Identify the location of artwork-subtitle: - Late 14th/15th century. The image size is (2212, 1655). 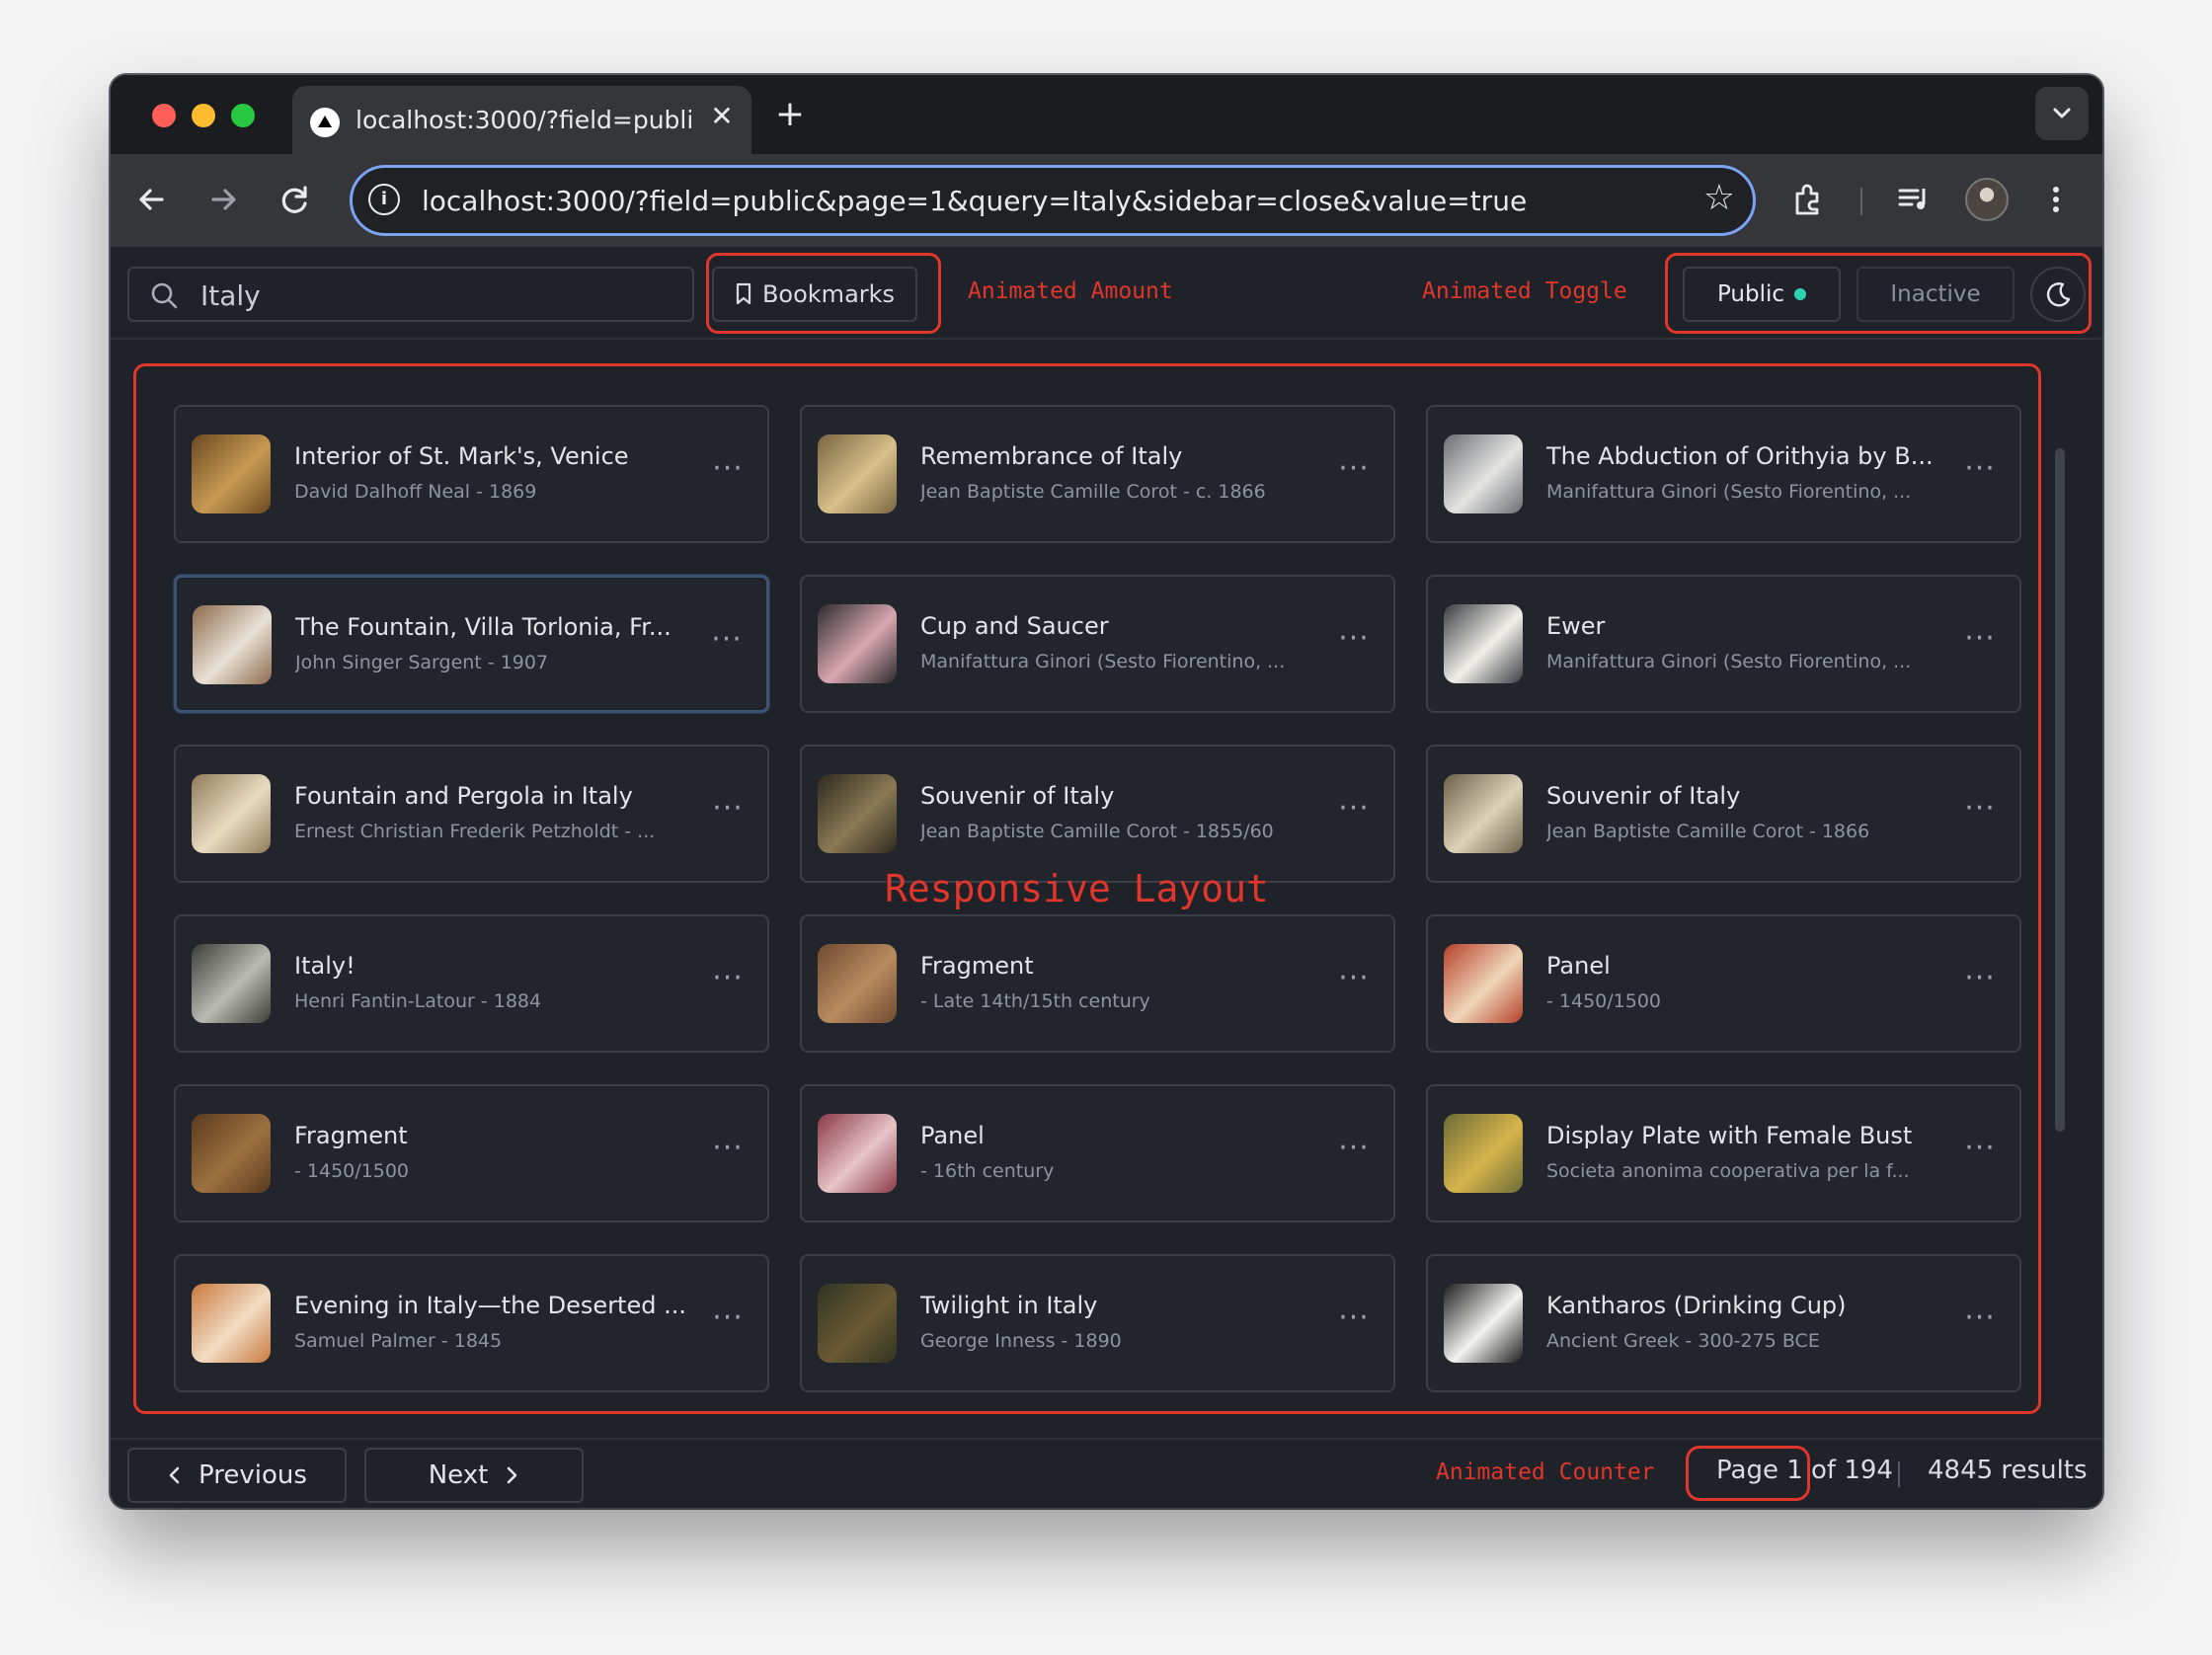
(1035, 1001).